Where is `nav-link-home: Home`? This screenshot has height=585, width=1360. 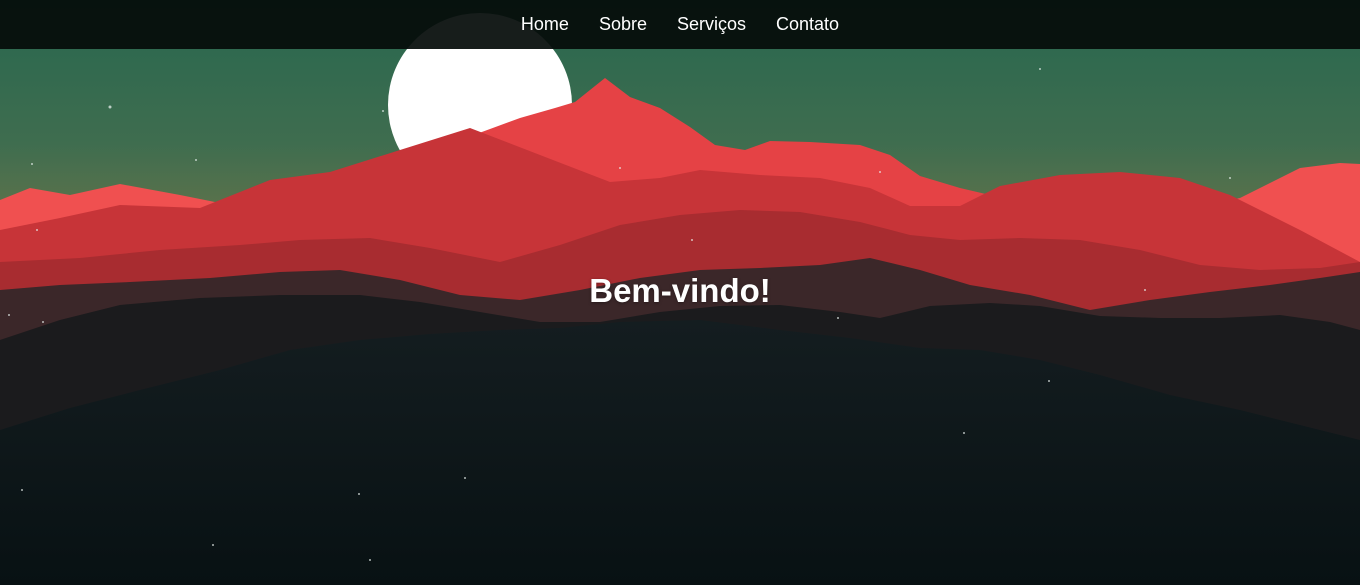
nav-link-home: Home is located at coordinates (545, 24).